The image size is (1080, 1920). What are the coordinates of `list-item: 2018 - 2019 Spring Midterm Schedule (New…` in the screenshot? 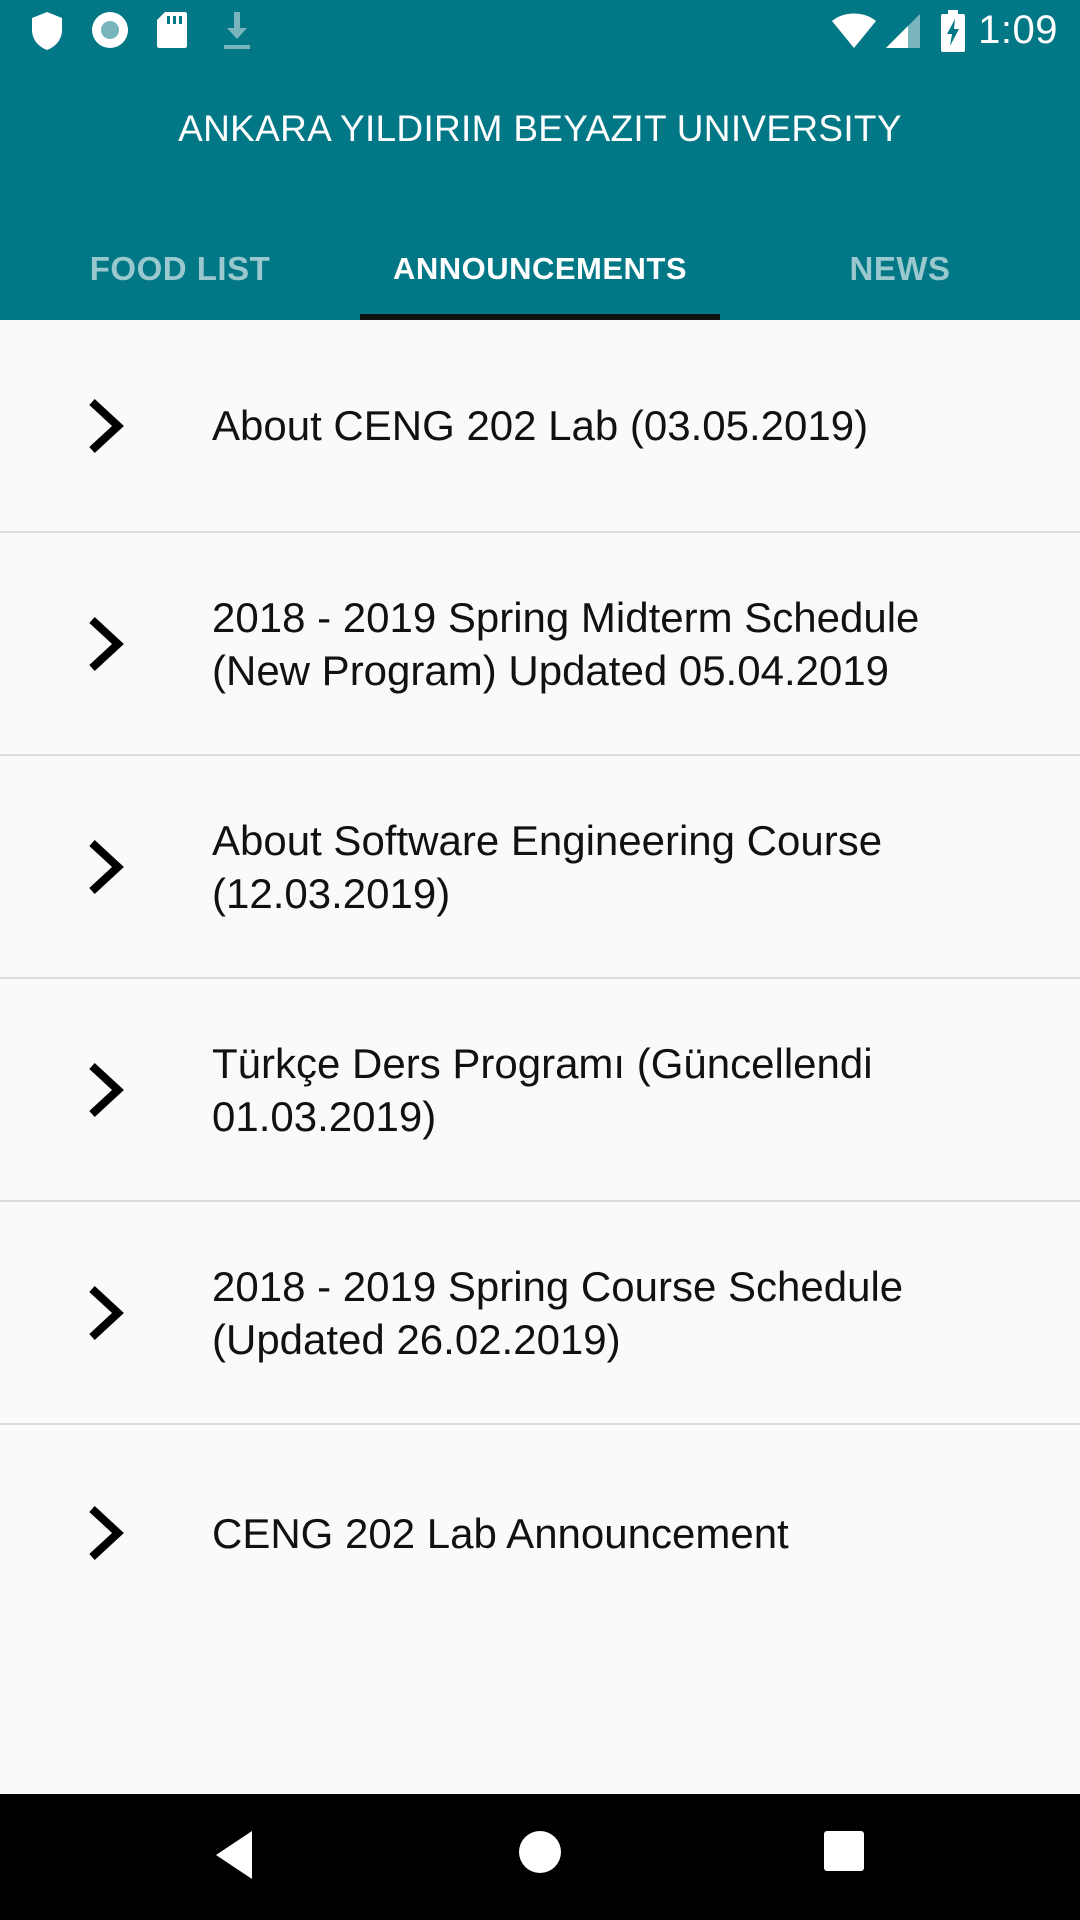 It's located at (540, 644).